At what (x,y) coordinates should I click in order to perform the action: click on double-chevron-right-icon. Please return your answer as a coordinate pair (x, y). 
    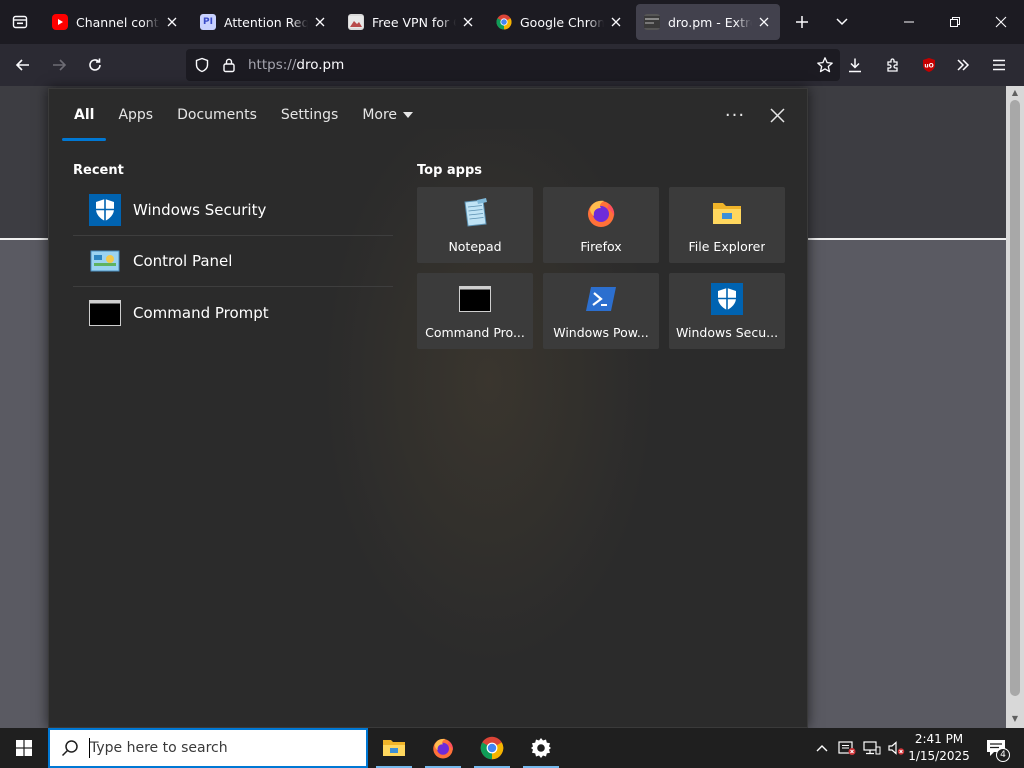
    Looking at the image, I should click on (963, 65).